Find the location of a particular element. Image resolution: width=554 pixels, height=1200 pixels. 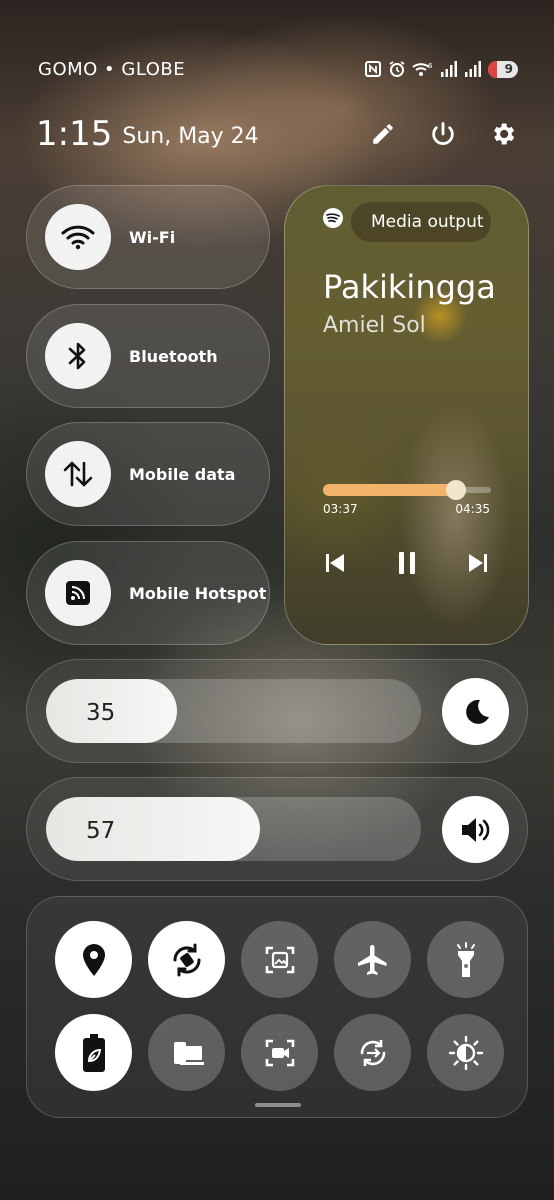

pause-icon is located at coordinates (407, 565).